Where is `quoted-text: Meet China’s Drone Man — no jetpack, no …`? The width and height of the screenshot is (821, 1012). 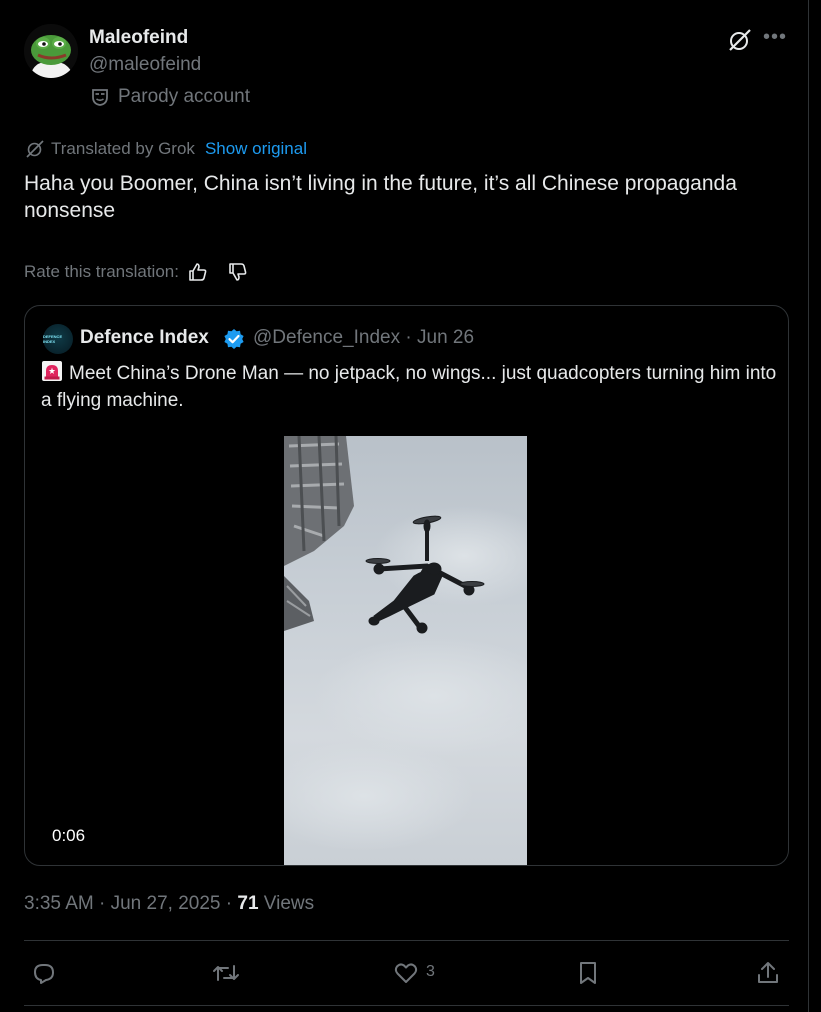
quoted-text: Meet China’s Drone Man — no jetpack, no … is located at coordinates (409, 387).